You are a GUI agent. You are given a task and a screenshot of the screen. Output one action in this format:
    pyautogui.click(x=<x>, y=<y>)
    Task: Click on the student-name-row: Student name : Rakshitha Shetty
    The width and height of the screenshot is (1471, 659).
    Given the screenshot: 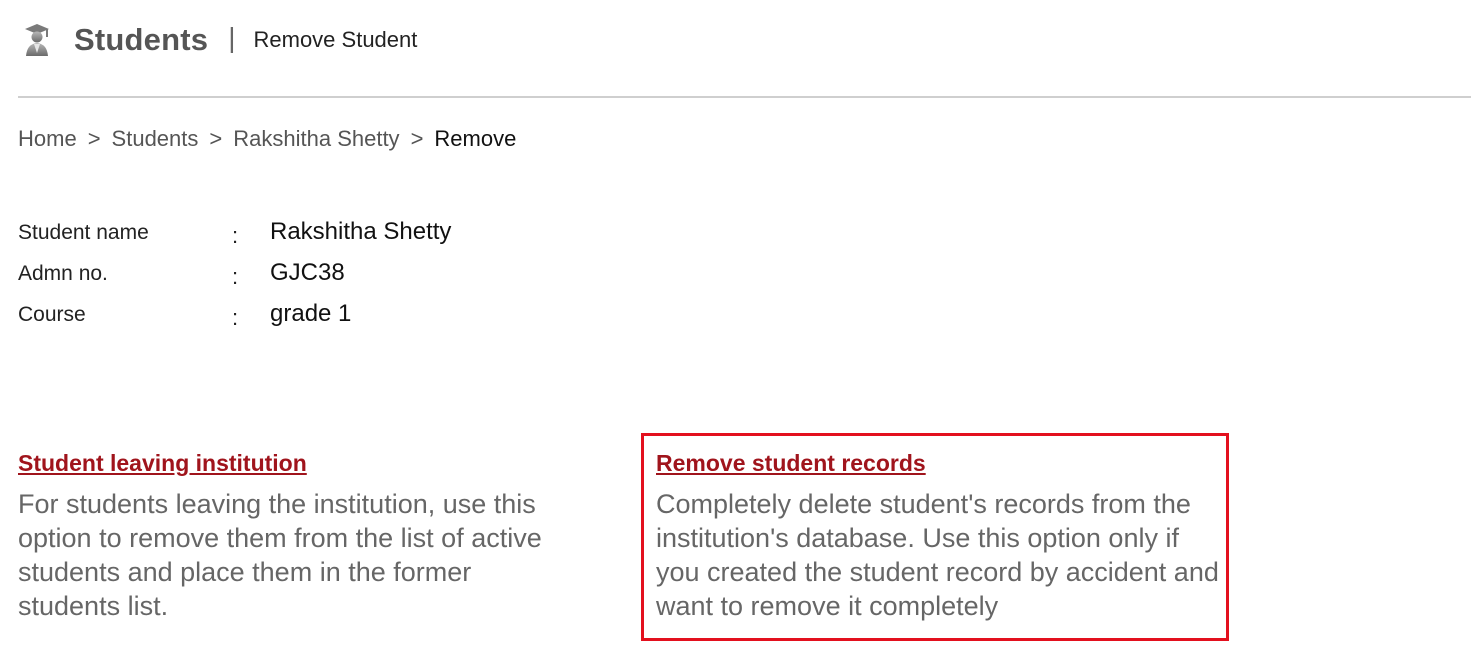 What is the action you would take?
    pyautogui.click(x=234, y=238)
    